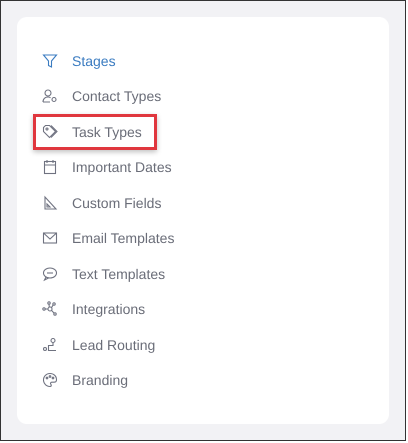  I want to click on menu-item: Task Types, so click(109, 132).